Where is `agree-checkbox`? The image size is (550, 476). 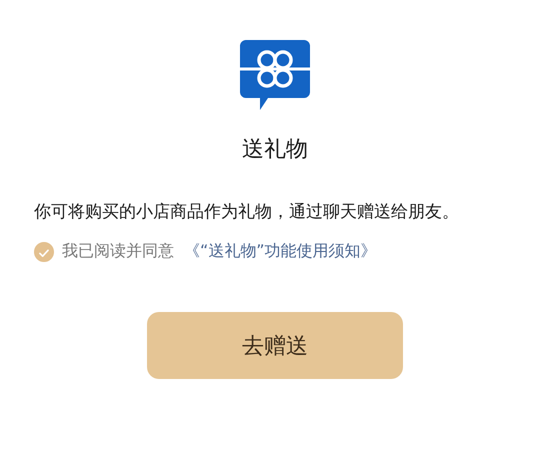
agree-checkbox is located at coordinates (44, 252).